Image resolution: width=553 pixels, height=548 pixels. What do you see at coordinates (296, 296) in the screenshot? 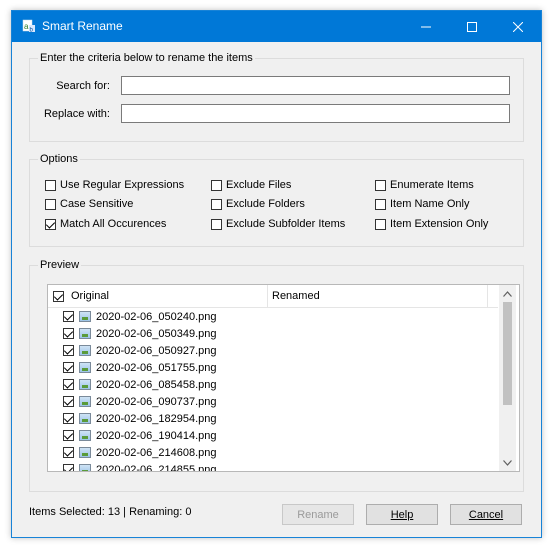
I see `column-renamed: Renamed` at bounding box center [296, 296].